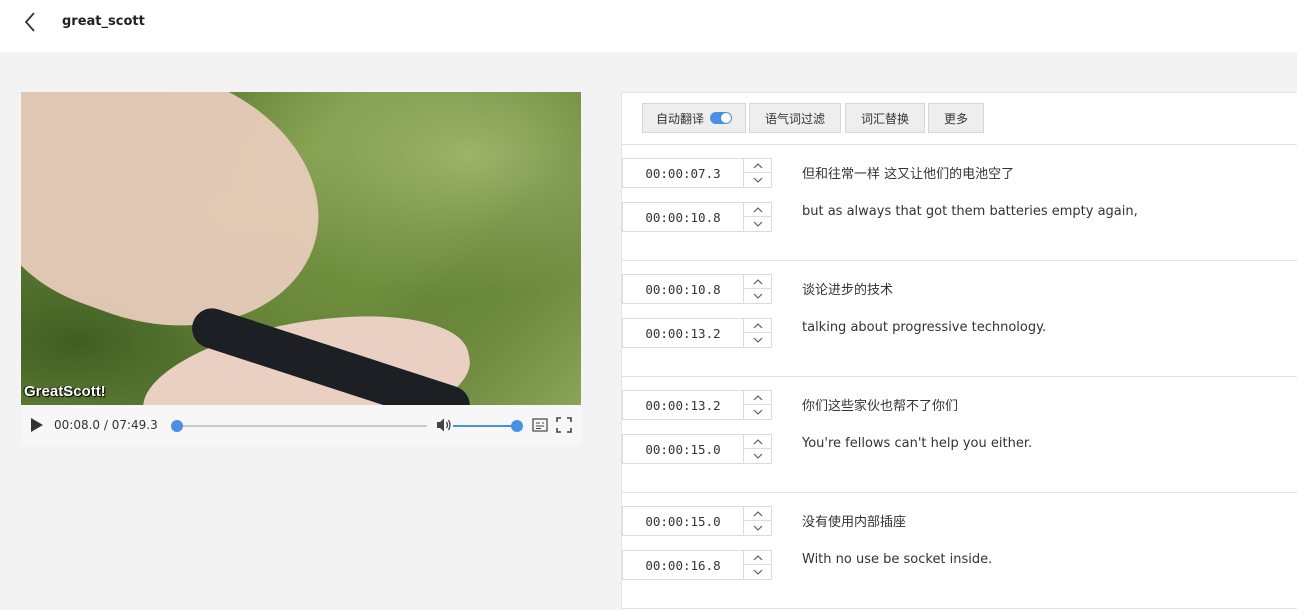 This screenshot has width=1297, height=610. I want to click on english-subtitle-text: With no use be socket inside., so click(897, 559).